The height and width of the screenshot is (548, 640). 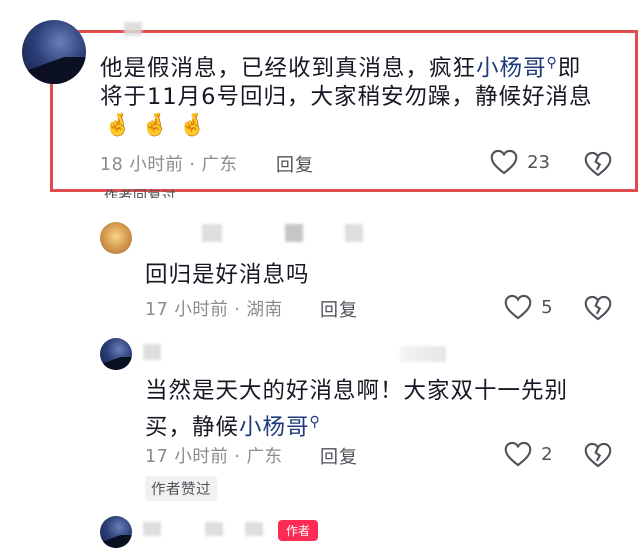 I want to click on like-count: 2, so click(x=547, y=454).